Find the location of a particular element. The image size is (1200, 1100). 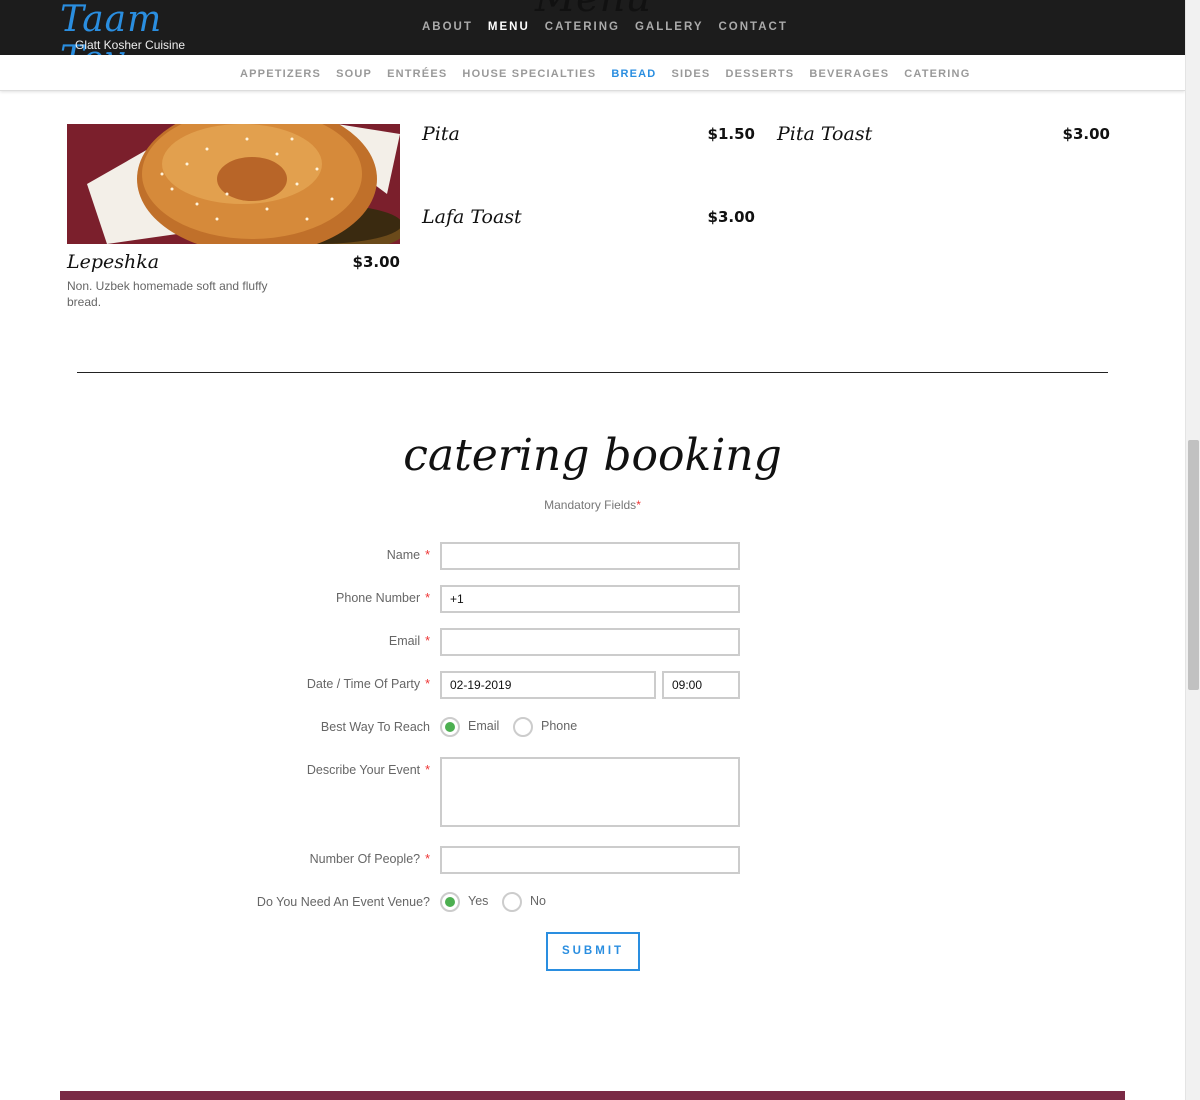

menu-item-name-lepeshka: Lepeshka is located at coordinates (113, 262).